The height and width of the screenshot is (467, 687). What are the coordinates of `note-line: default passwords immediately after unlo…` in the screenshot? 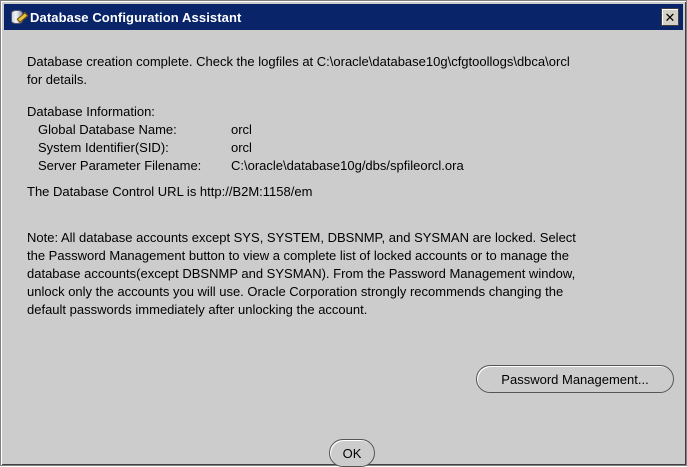 It's located at (197, 309).